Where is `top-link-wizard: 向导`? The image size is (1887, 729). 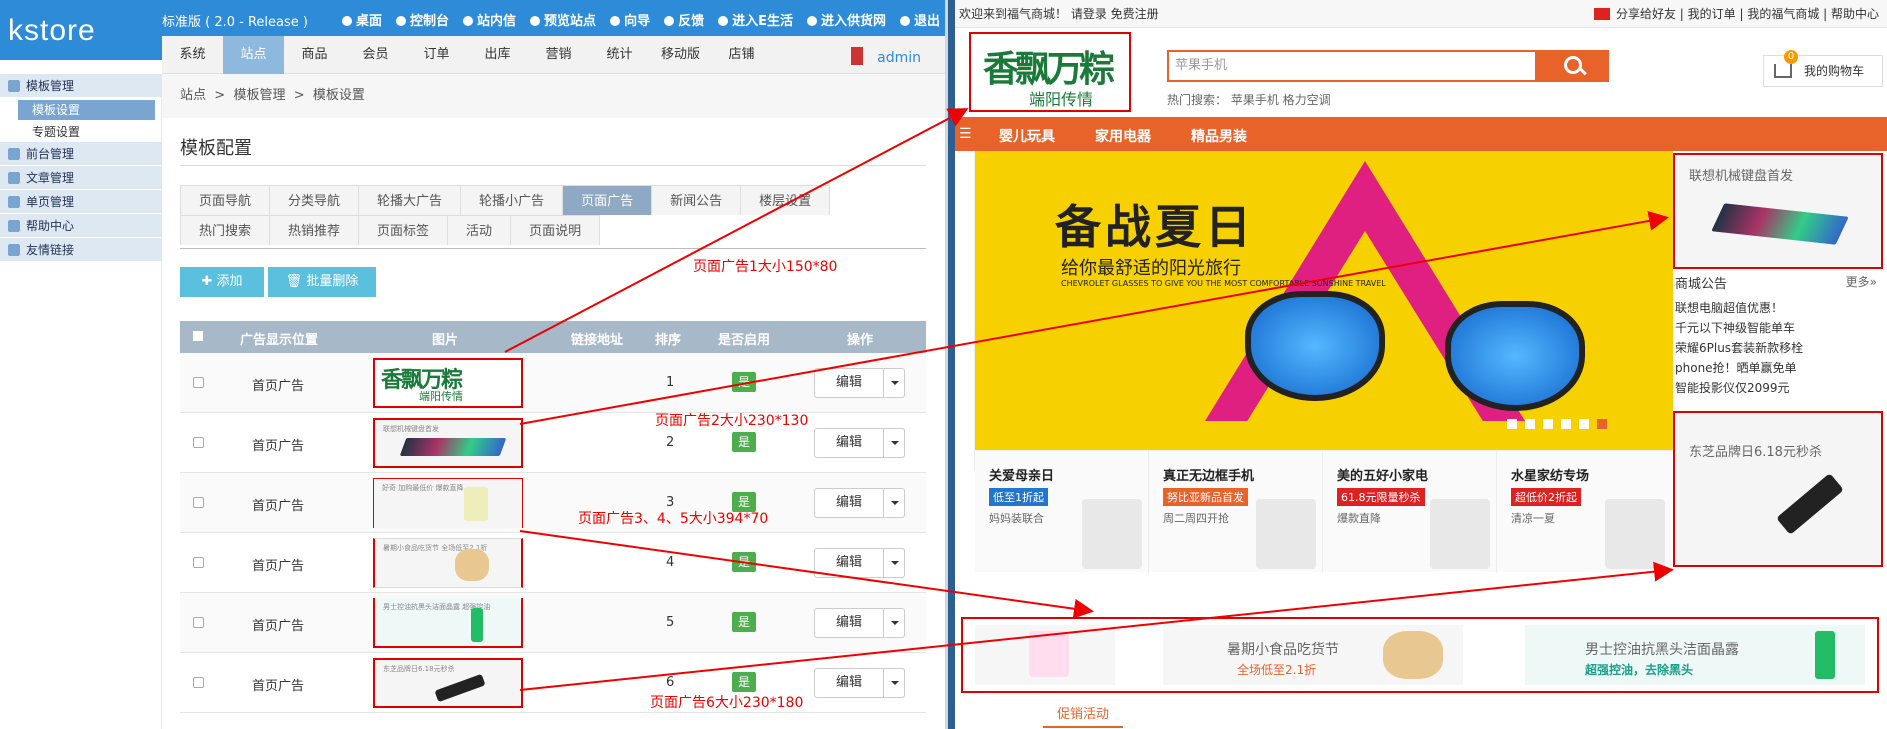 top-link-wizard: 向导 is located at coordinates (630, 19).